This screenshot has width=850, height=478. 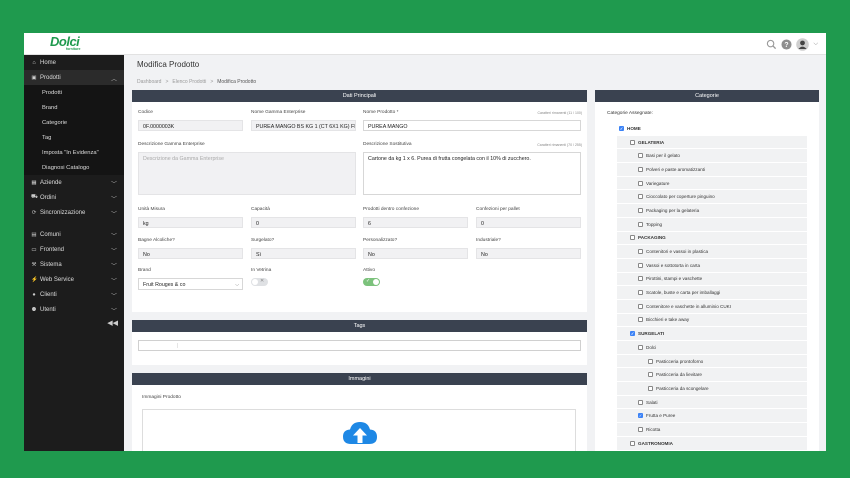 I want to click on sidebar-subitem-in-evidenza: Imposta "In Evidenza", so click(x=74, y=152).